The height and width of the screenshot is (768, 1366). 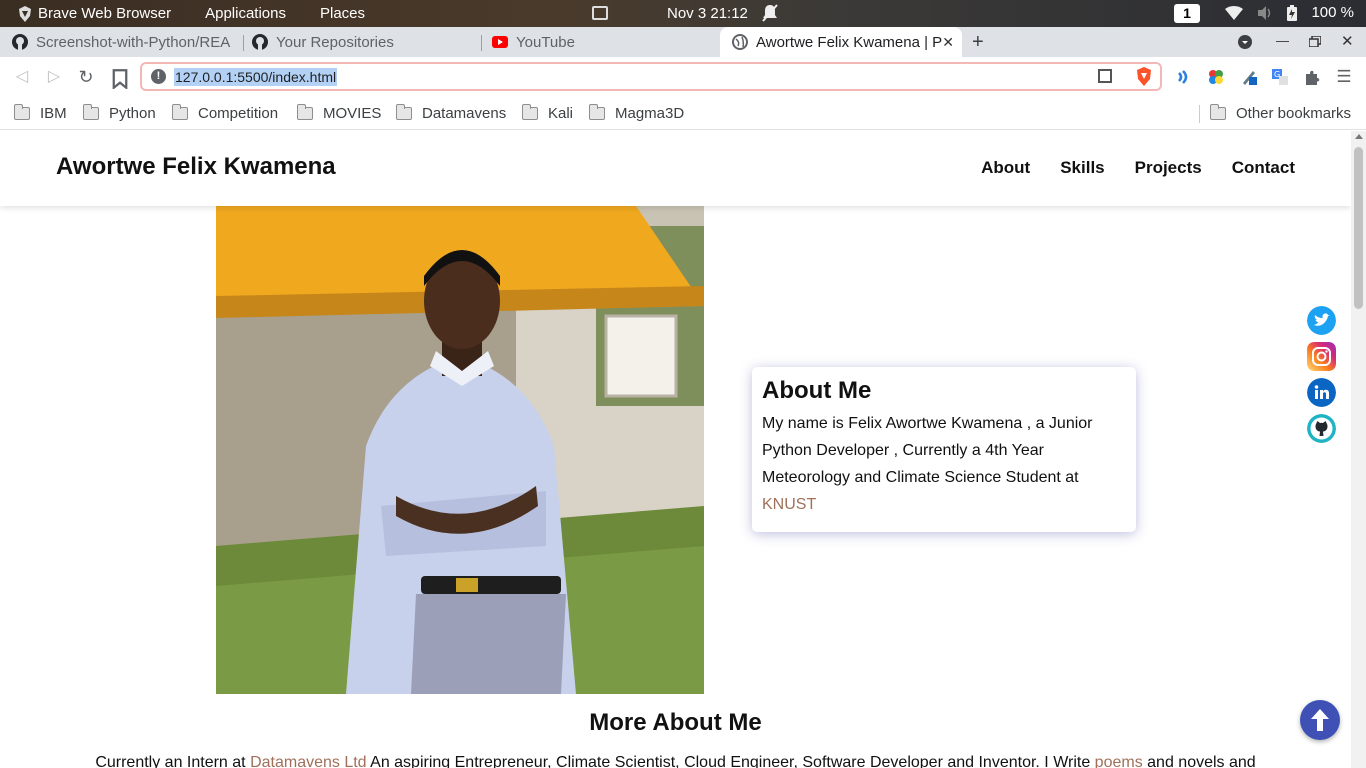 What do you see at coordinates (1344, 77) in the screenshot?
I see `menu-button: ☰` at bounding box center [1344, 77].